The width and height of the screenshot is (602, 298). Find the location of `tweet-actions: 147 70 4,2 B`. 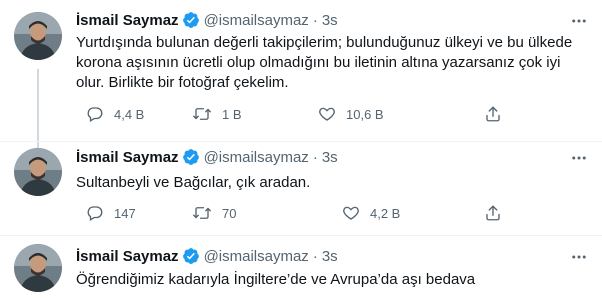

tweet-actions: 147 70 4,2 B is located at coordinates (311, 213).